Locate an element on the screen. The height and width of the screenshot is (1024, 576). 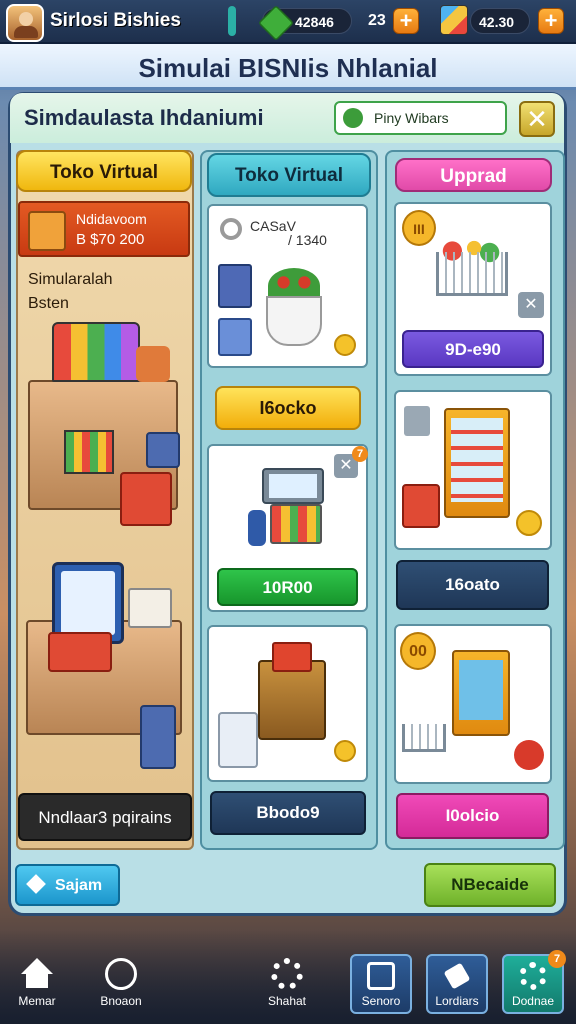
arrow-icon is located at coordinates (36, 884).